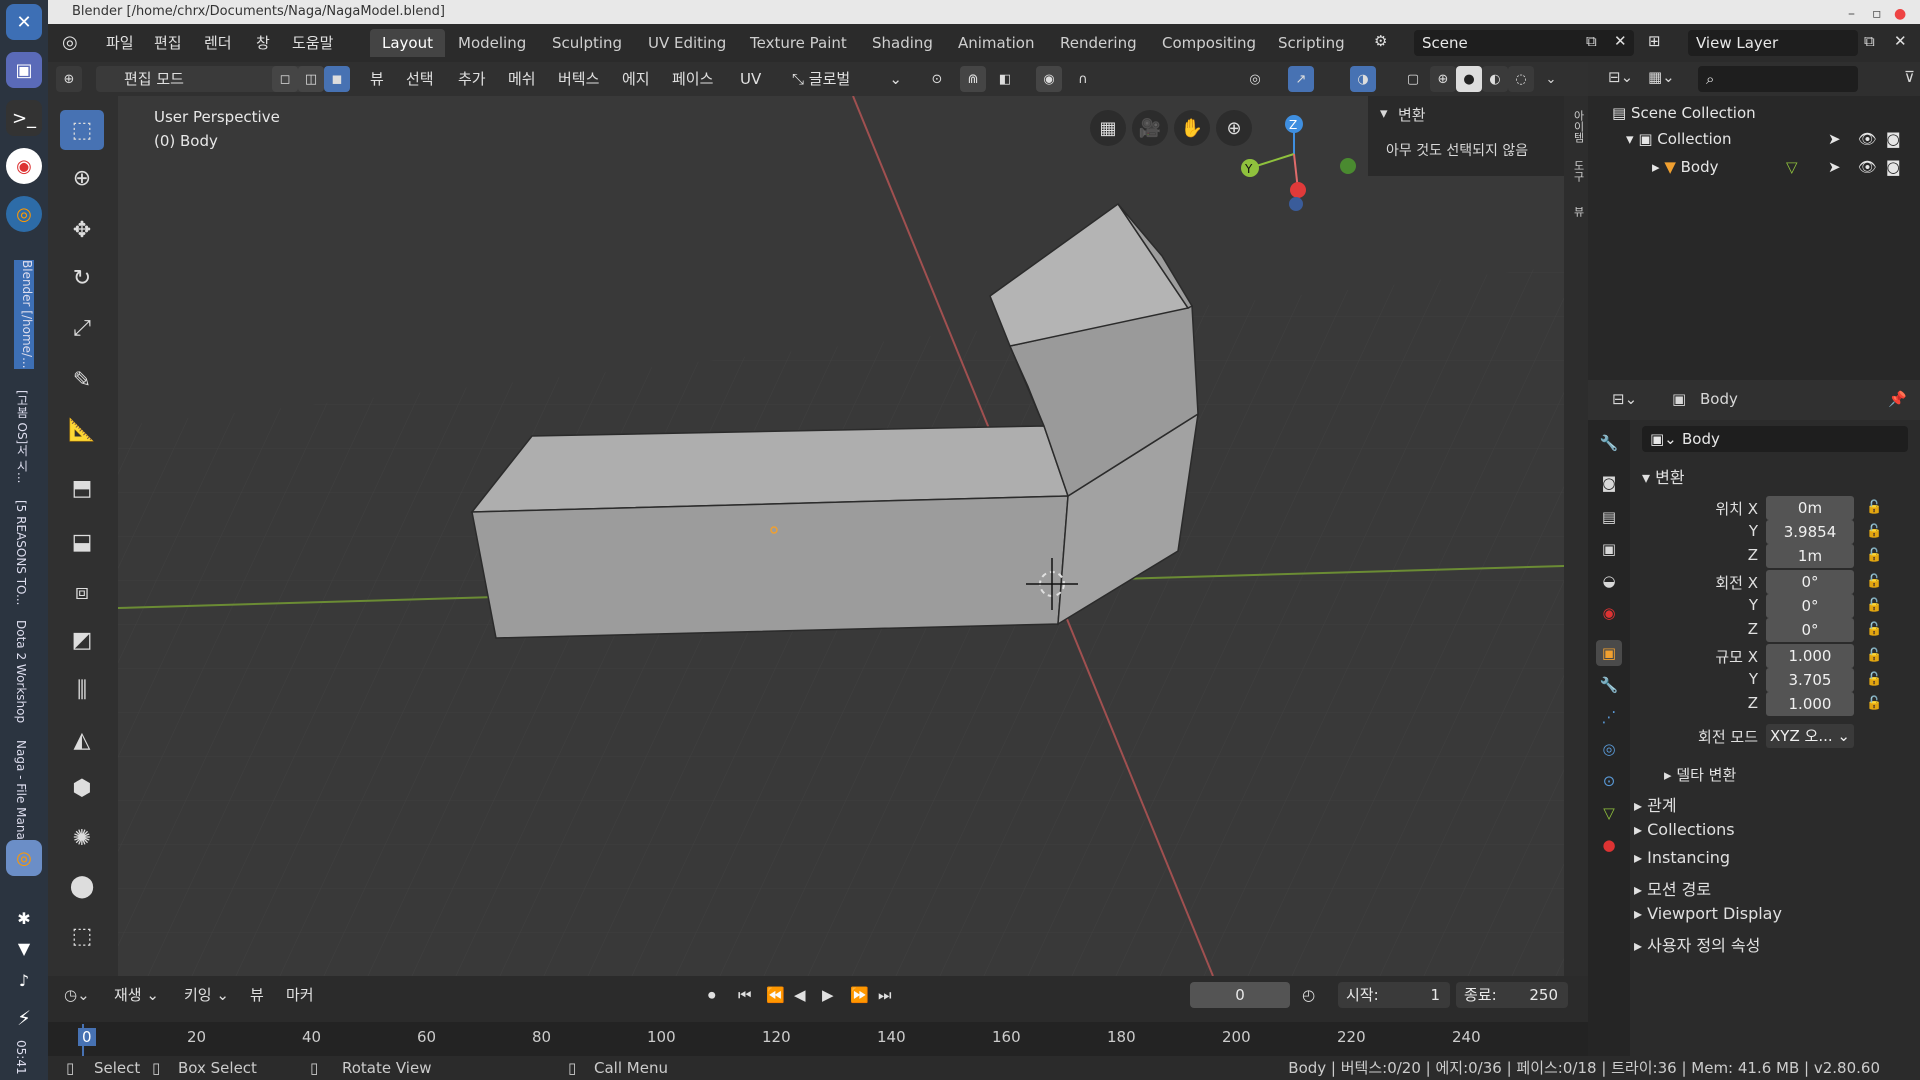  What do you see at coordinates (1240, 995) in the screenshot?
I see `current-frame-field: 0` at bounding box center [1240, 995].